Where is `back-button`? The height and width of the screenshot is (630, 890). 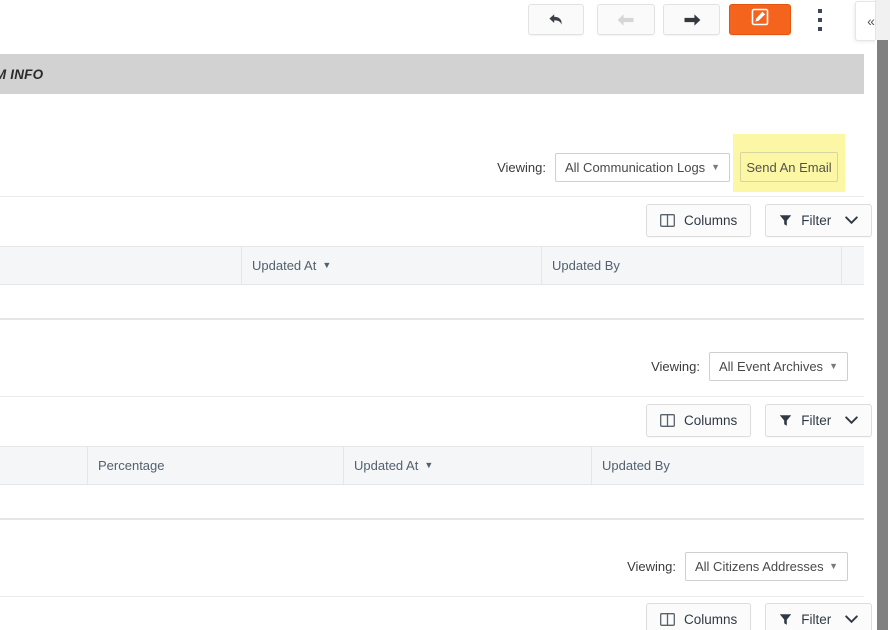
back-button is located at coordinates (626, 19).